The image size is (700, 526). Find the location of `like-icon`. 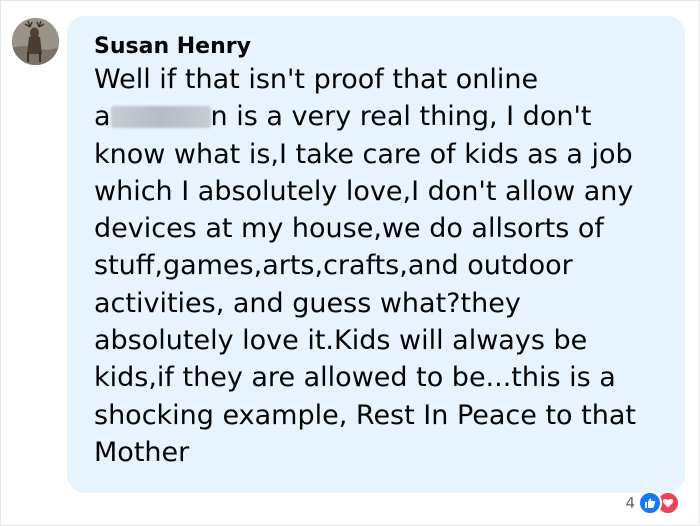

like-icon is located at coordinates (650, 503).